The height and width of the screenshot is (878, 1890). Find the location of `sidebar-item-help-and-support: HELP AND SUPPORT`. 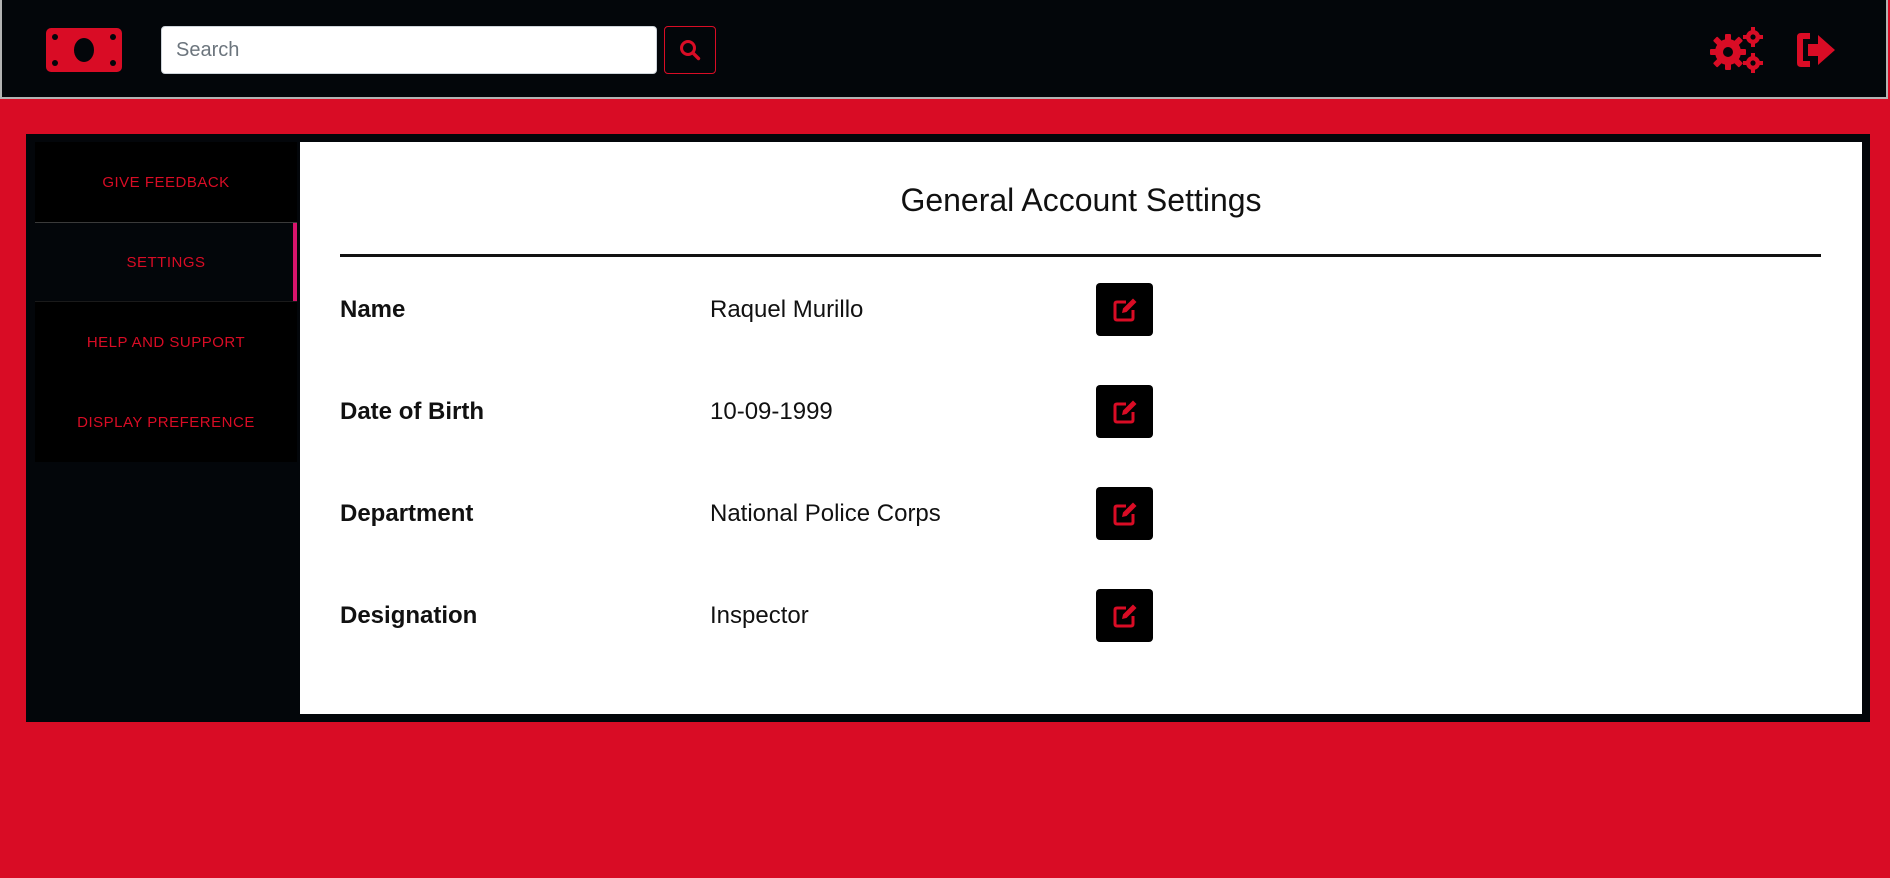

sidebar-item-help-and-support: HELP AND SUPPORT is located at coordinates (166, 342).